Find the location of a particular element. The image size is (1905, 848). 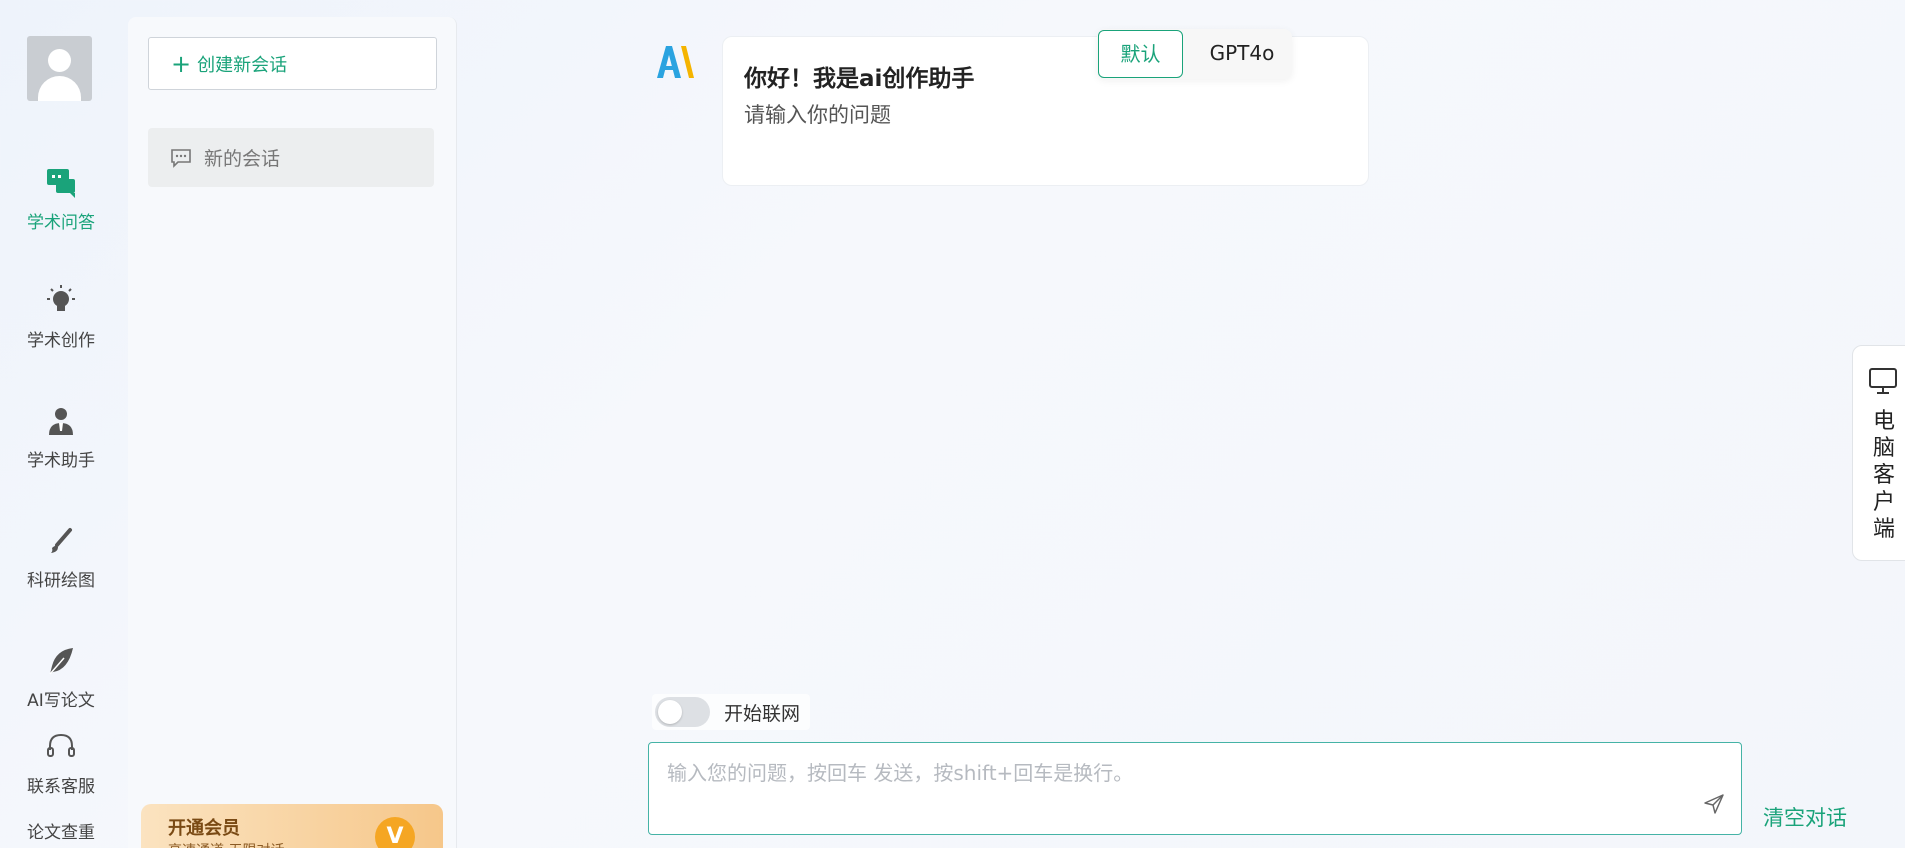

lightbulb-icon is located at coordinates (61, 298).